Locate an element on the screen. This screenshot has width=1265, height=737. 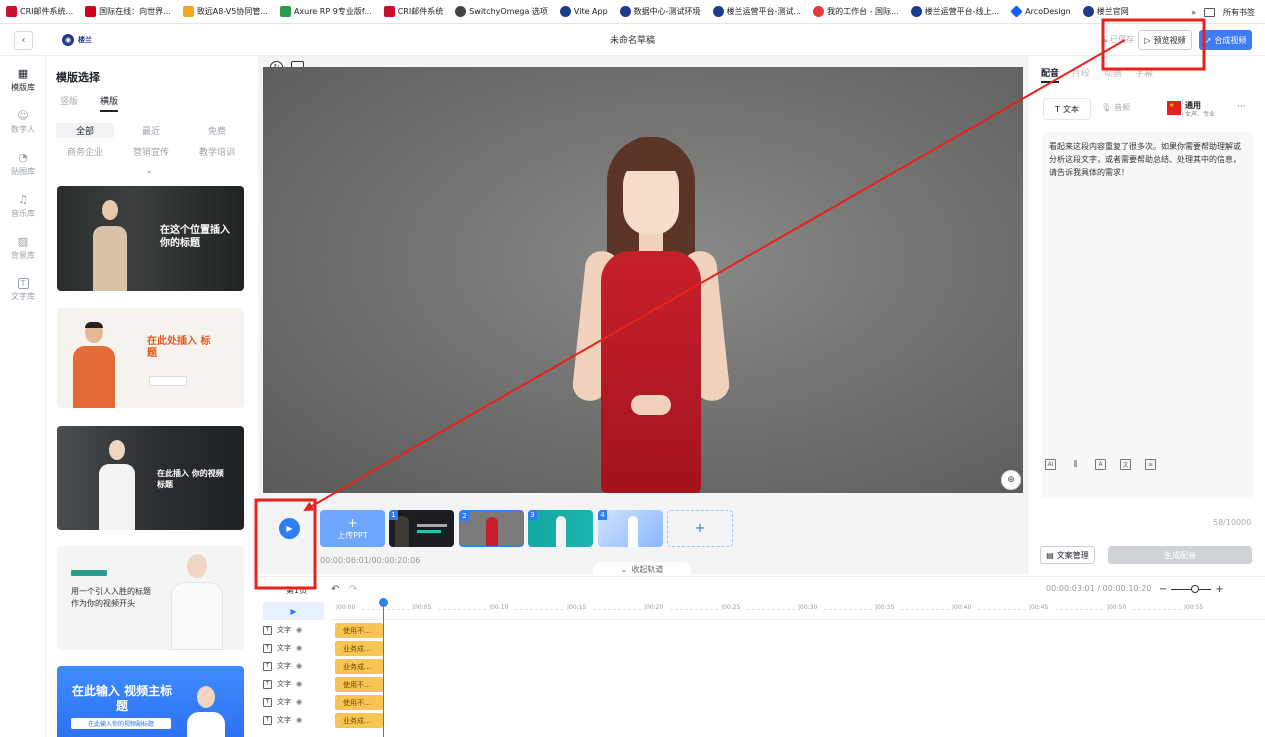
template-card: 在此处插入 标题 is located at coordinates (150, 358).